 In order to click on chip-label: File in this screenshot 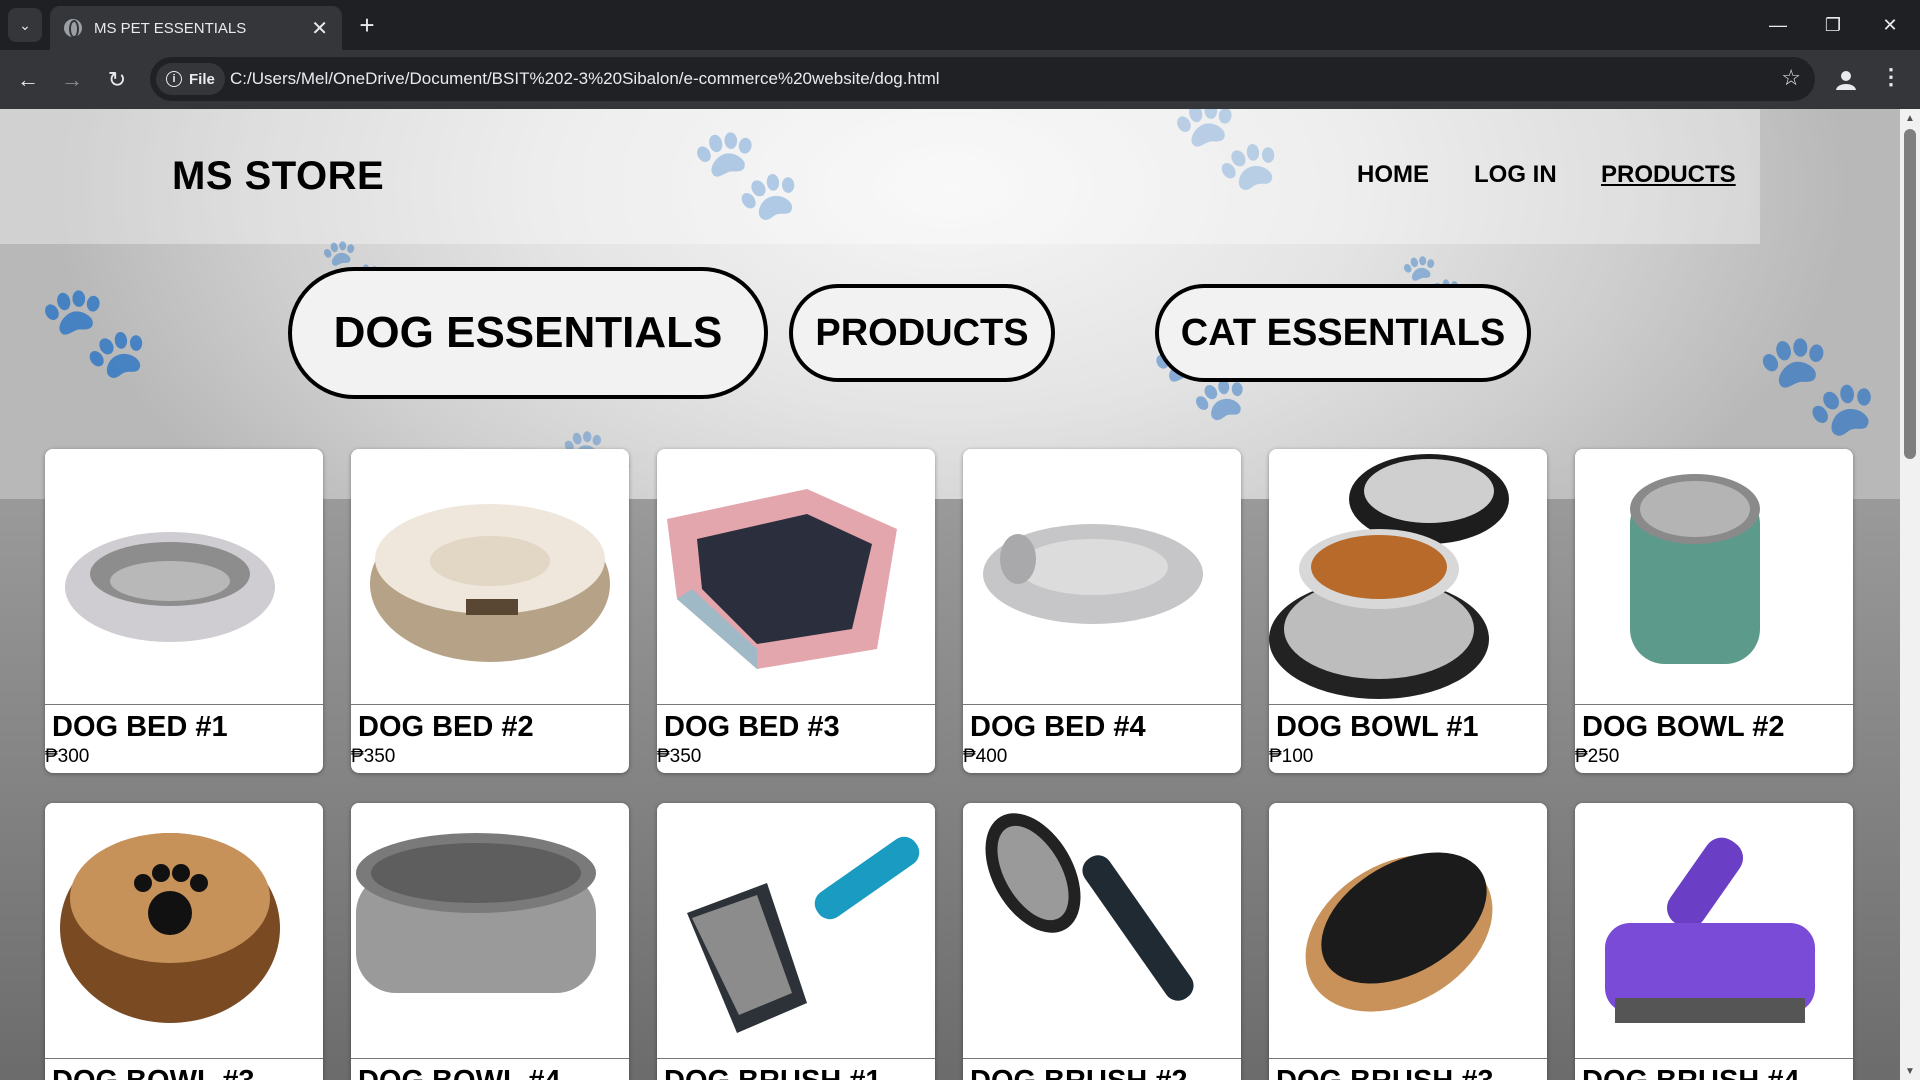, I will do `click(202, 79)`.